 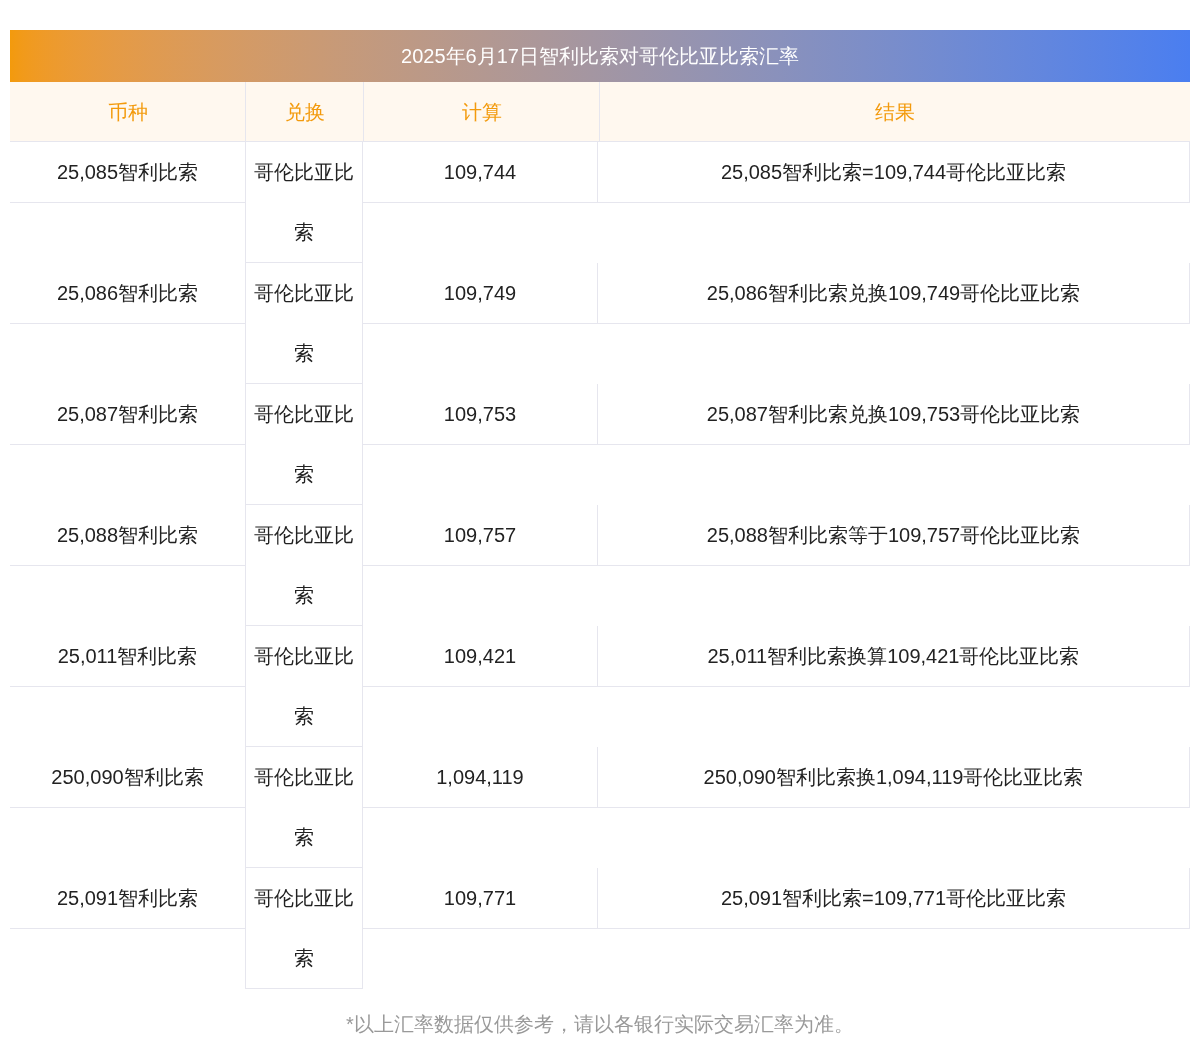 What do you see at coordinates (127, 656) in the screenshot?
I see `table-cell: 25,011智利比索` at bounding box center [127, 656].